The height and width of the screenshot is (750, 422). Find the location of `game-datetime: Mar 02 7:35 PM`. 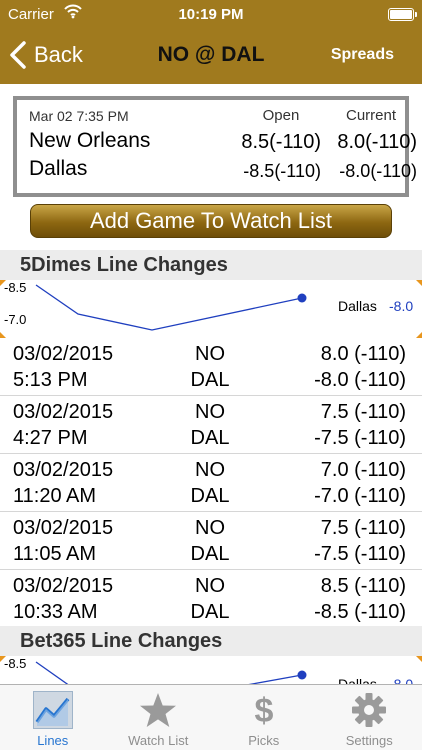

game-datetime: Mar 02 7:35 PM is located at coordinates (79, 116).